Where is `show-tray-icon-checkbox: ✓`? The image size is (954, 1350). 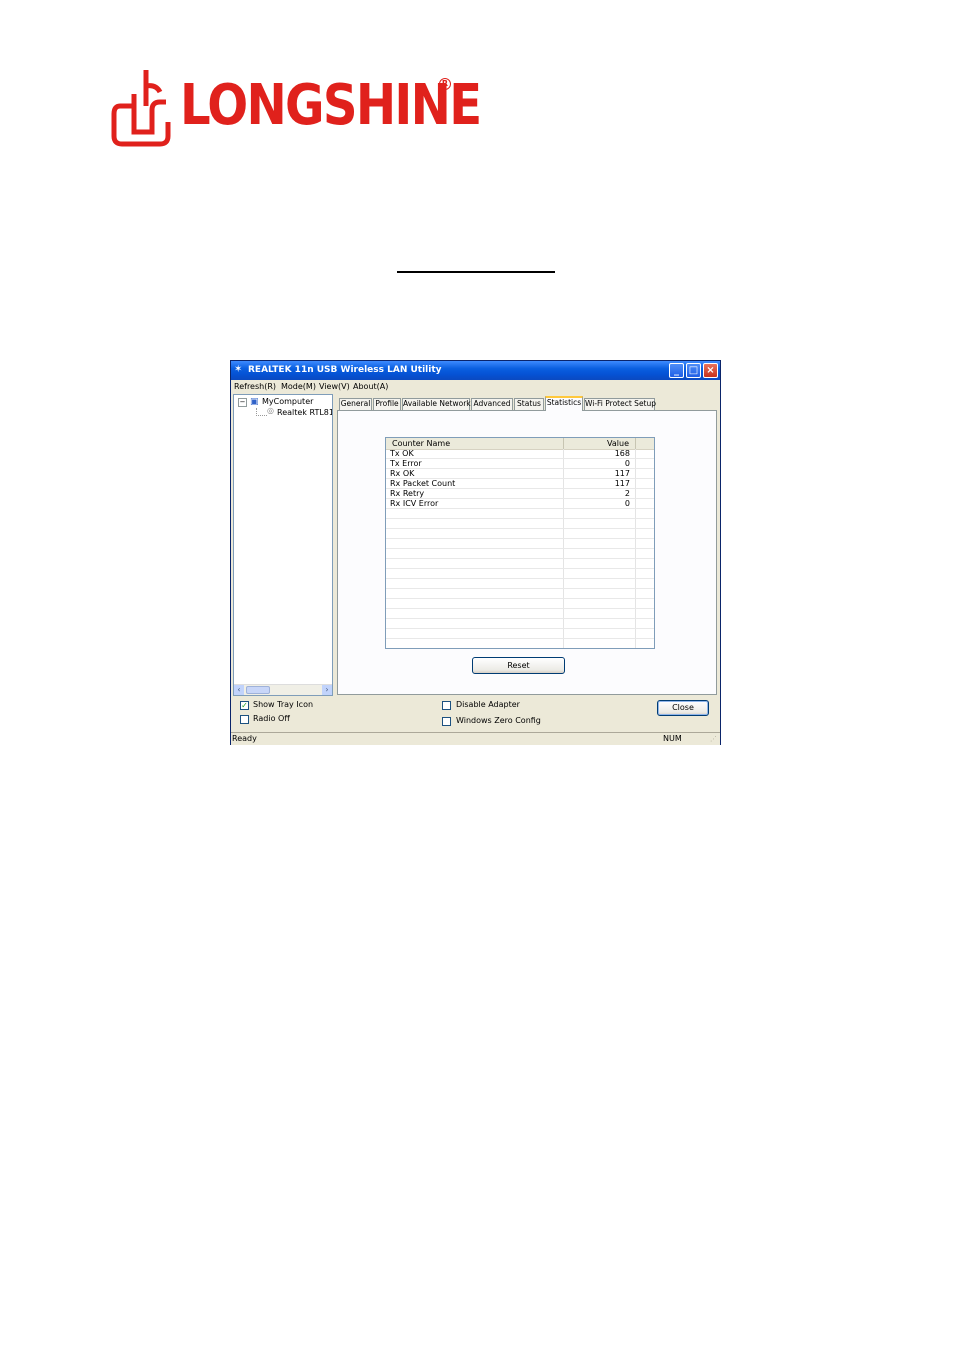
show-tray-icon-checkbox: ✓ is located at coordinates (244, 705).